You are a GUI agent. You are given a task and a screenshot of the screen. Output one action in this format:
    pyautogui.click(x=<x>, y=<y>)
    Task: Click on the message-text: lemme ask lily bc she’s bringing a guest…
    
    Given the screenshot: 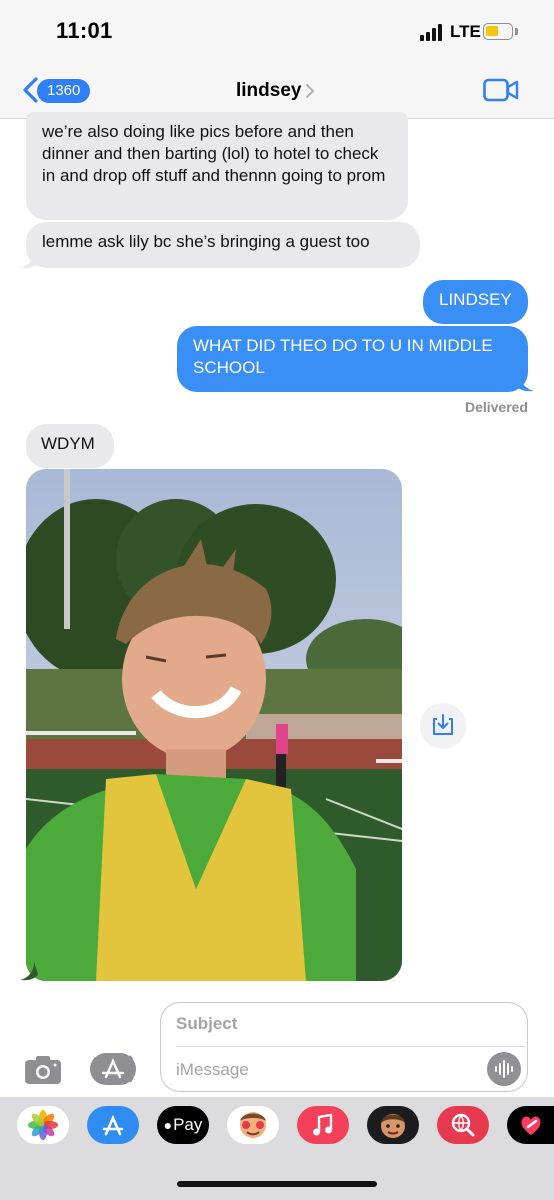 What is the action you would take?
    pyautogui.click(x=206, y=241)
    